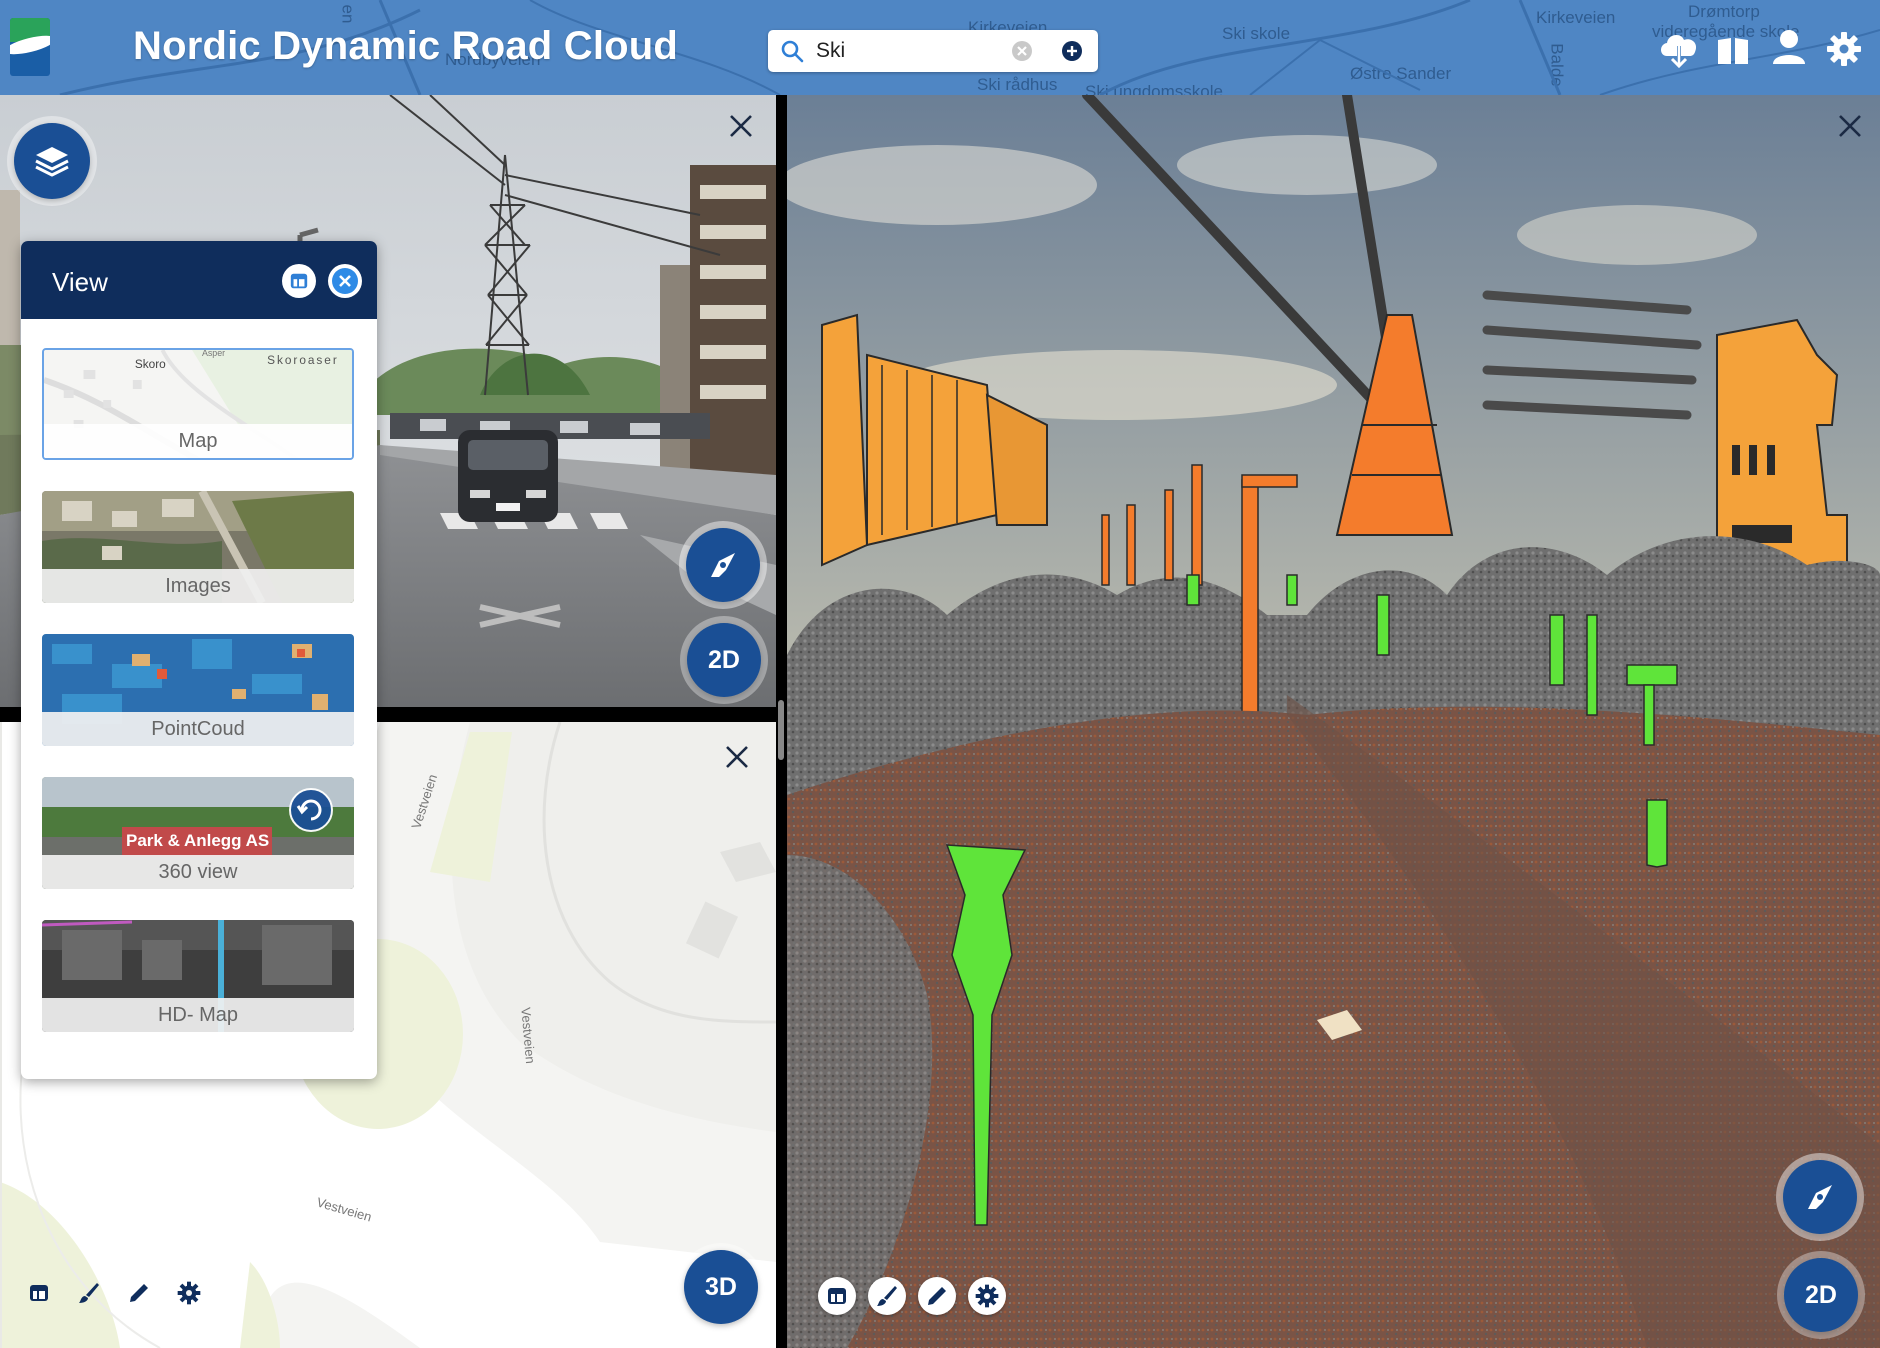 This screenshot has height=1348, width=1880. Describe the element at coordinates (1679, 48) in the screenshot. I see `cloud-download-icon` at that location.